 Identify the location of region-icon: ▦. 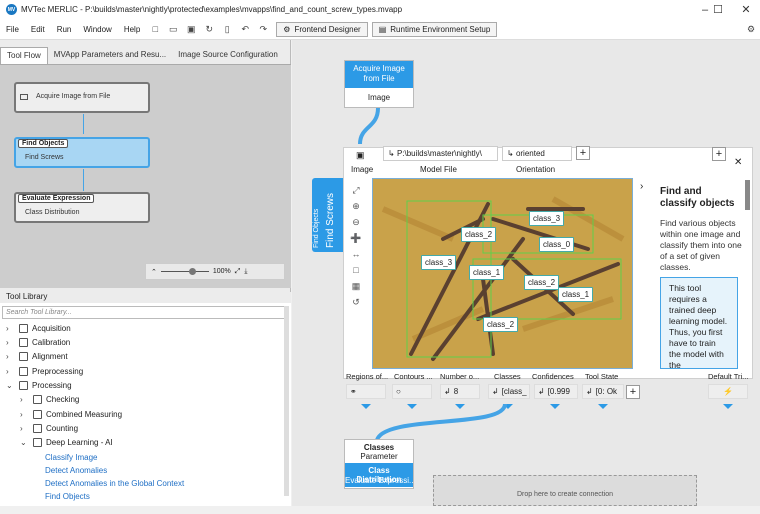
(356, 286).